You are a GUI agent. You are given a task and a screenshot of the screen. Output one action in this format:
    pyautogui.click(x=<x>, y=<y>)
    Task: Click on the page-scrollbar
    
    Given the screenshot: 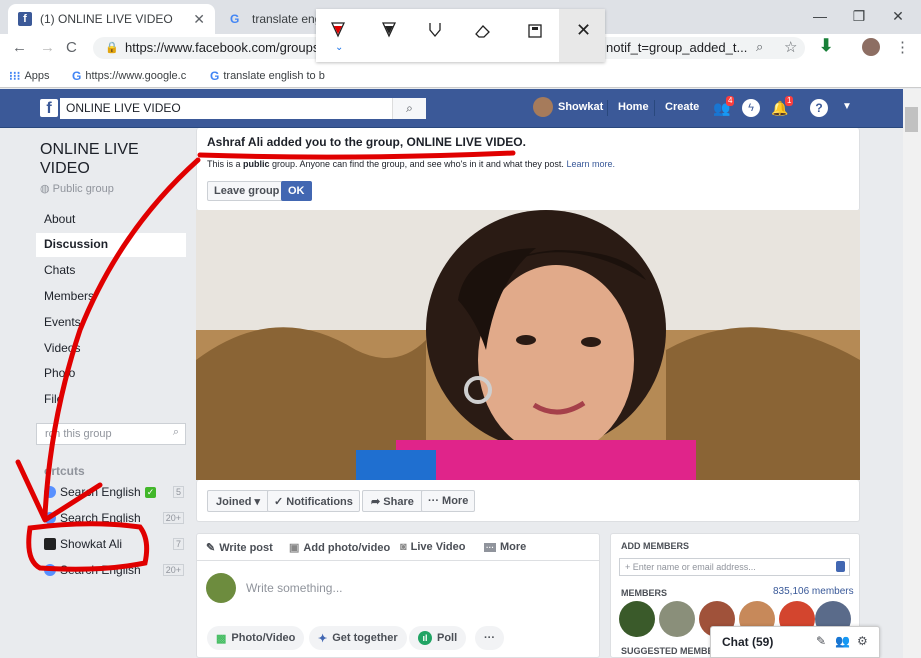 What is the action you would take?
    pyautogui.click(x=912, y=373)
    